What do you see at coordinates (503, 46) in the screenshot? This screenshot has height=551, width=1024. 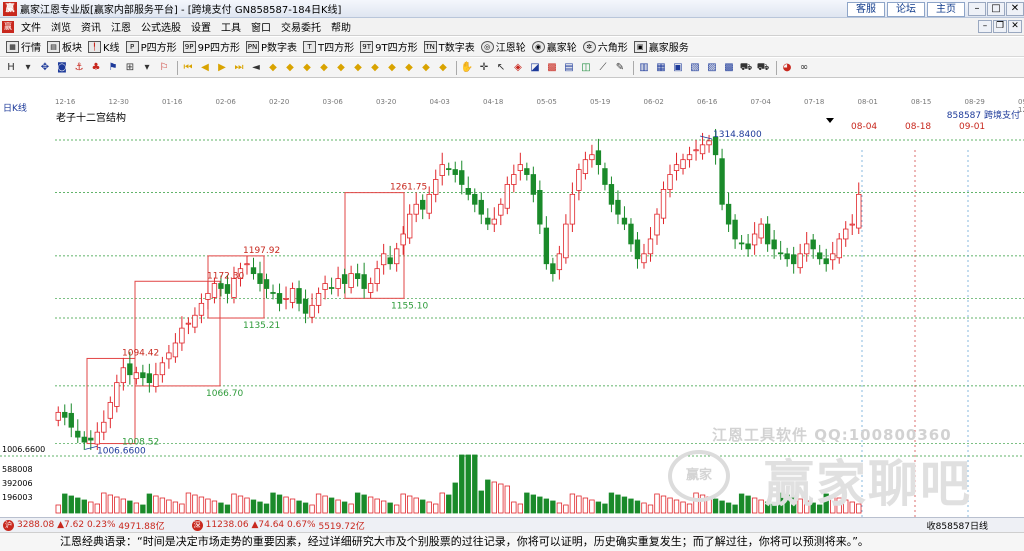 I see `tool-gann-wheel: ◎ 江恩轮` at bounding box center [503, 46].